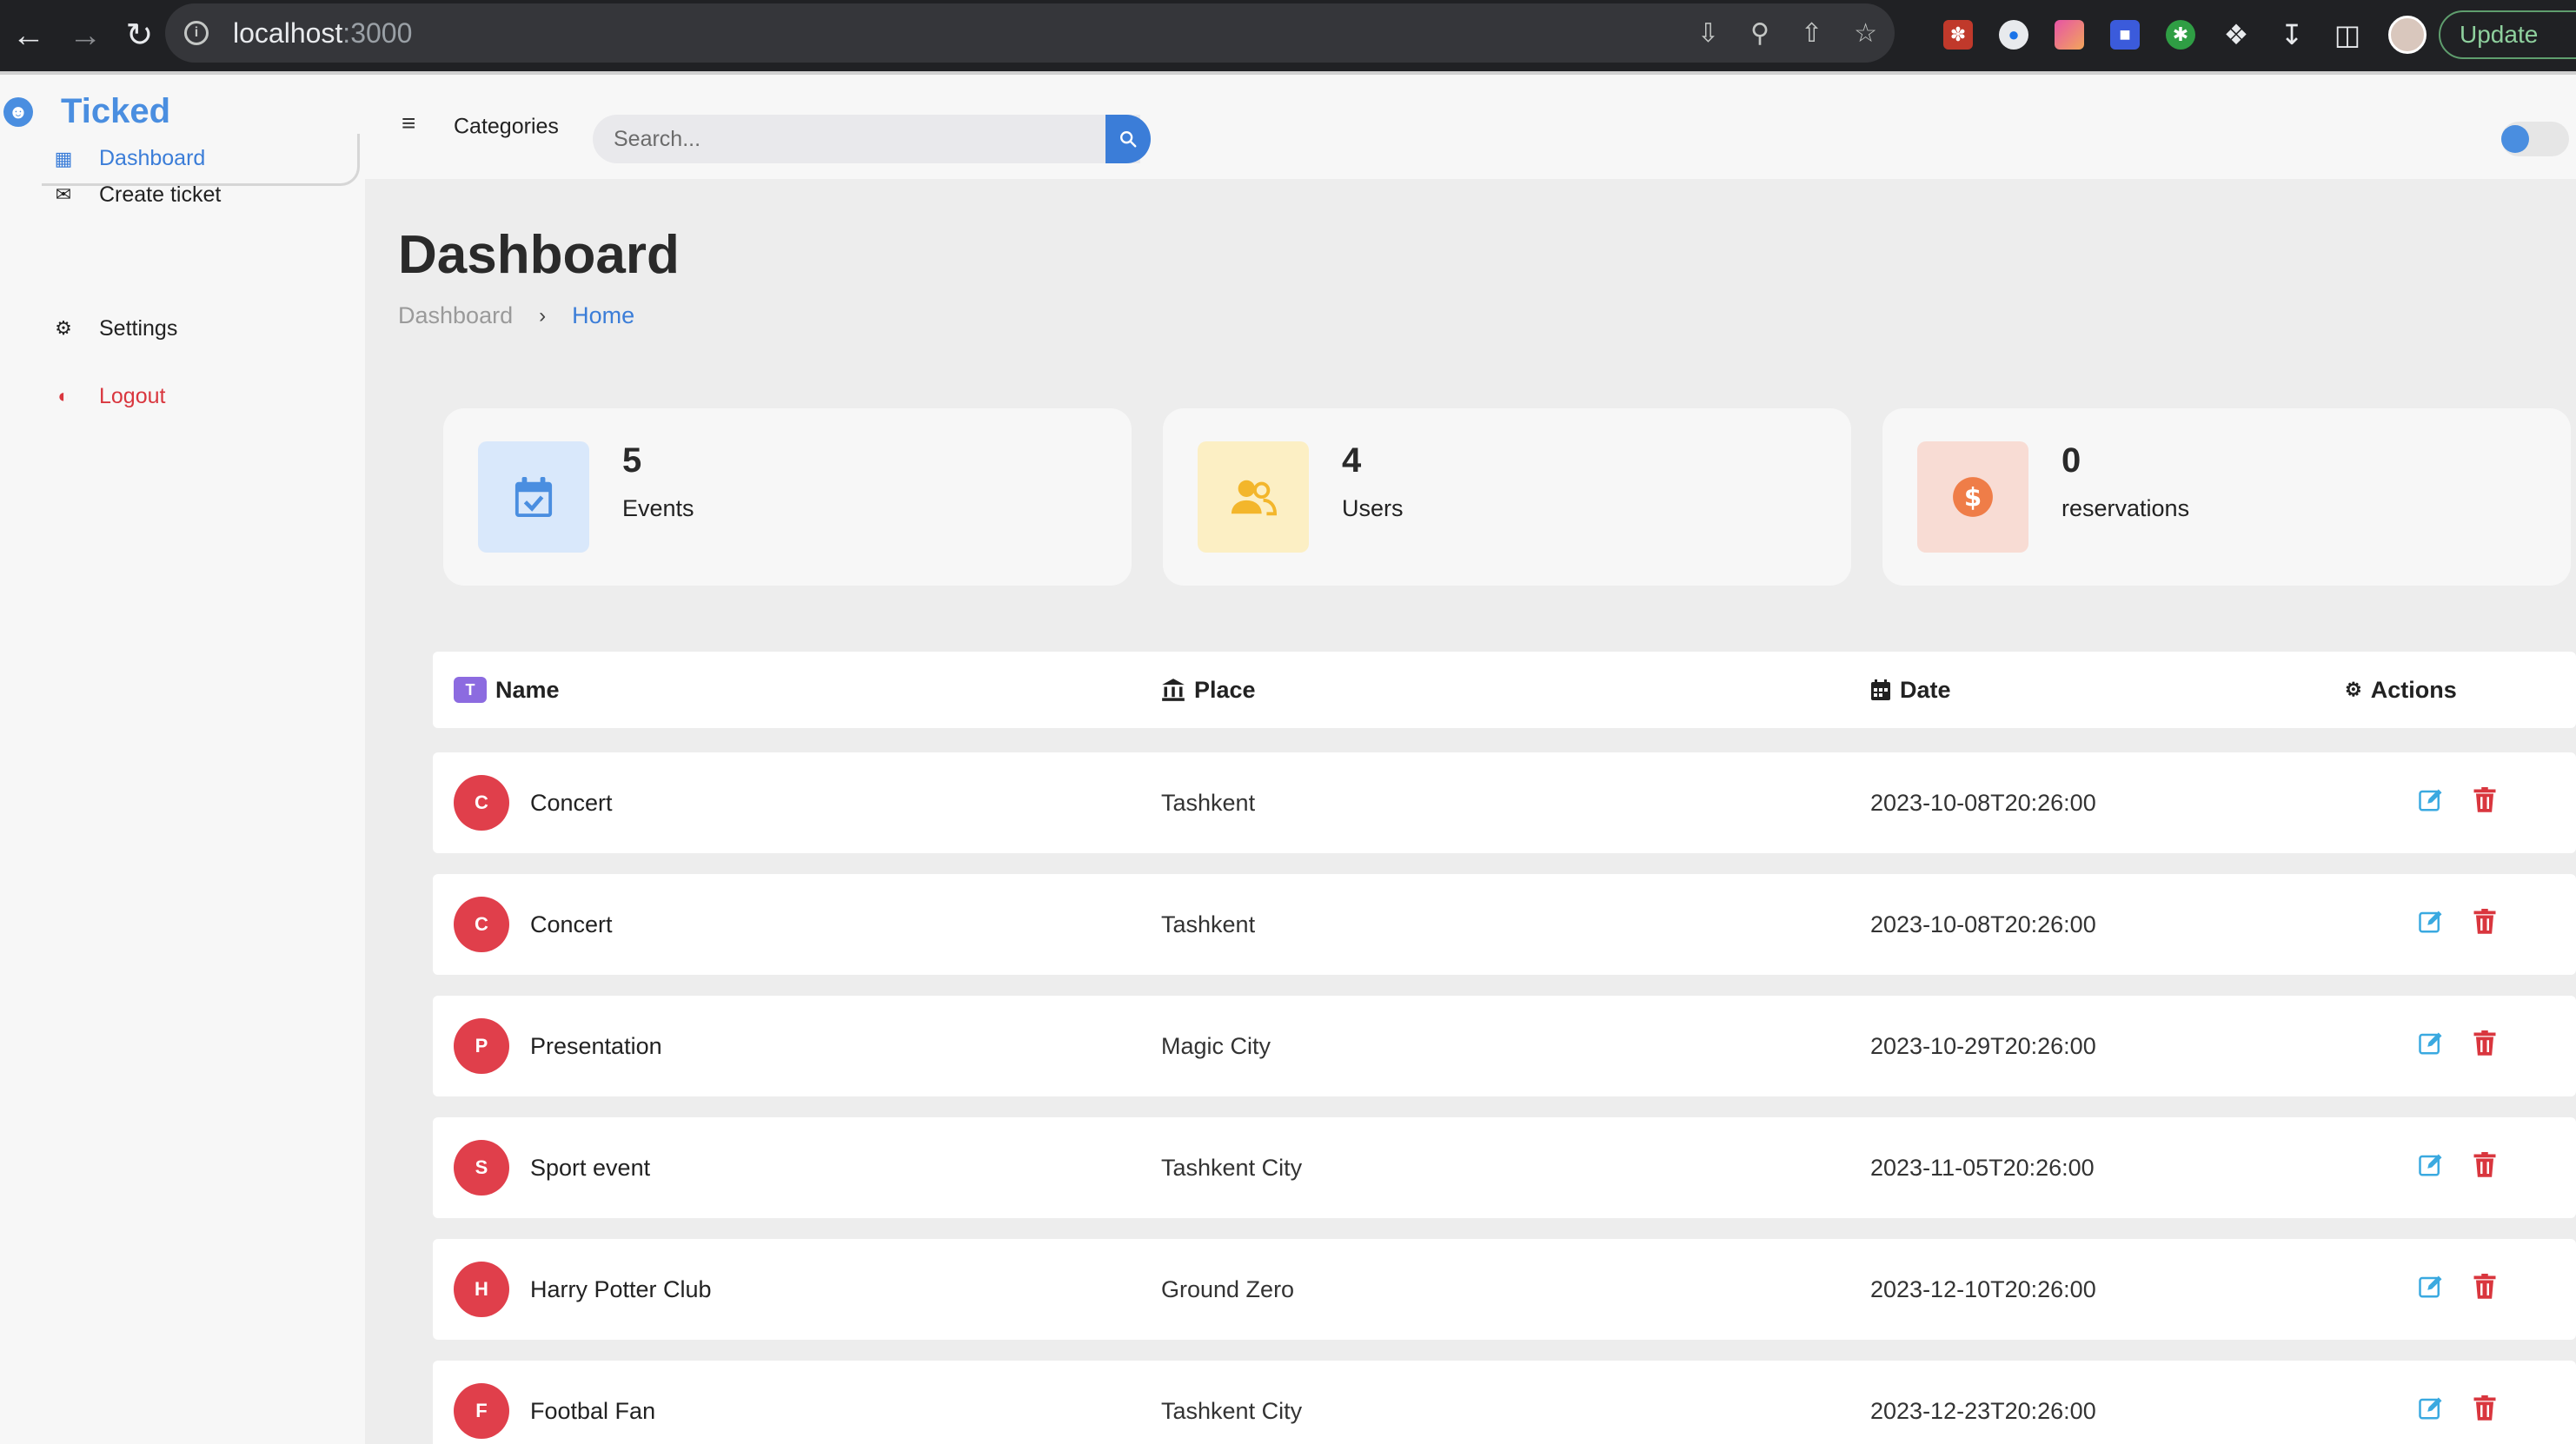 The image size is (2576, 1444). I want to click on side-panel-icon: ◫, so click(2347, 34).